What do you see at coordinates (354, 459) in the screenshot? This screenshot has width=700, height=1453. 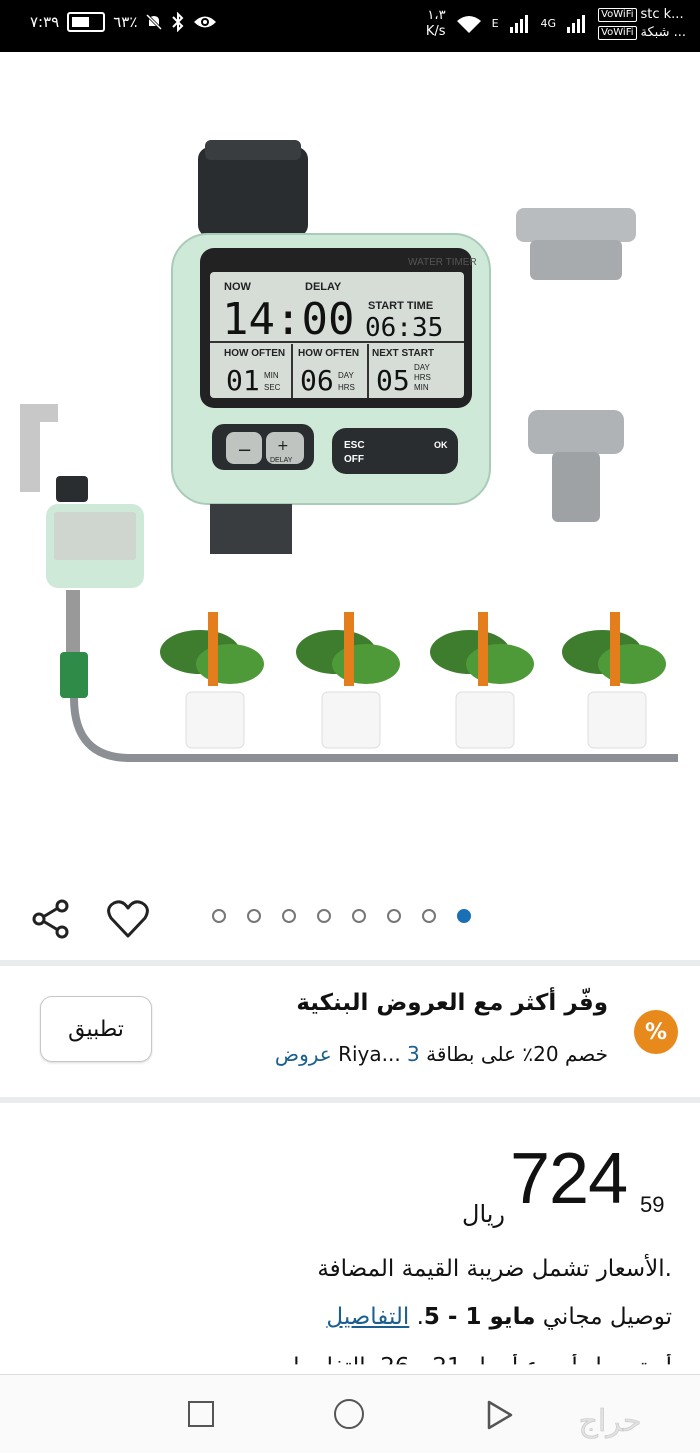 I see `device-off-label: OFF` at bounding box center [354, 459].